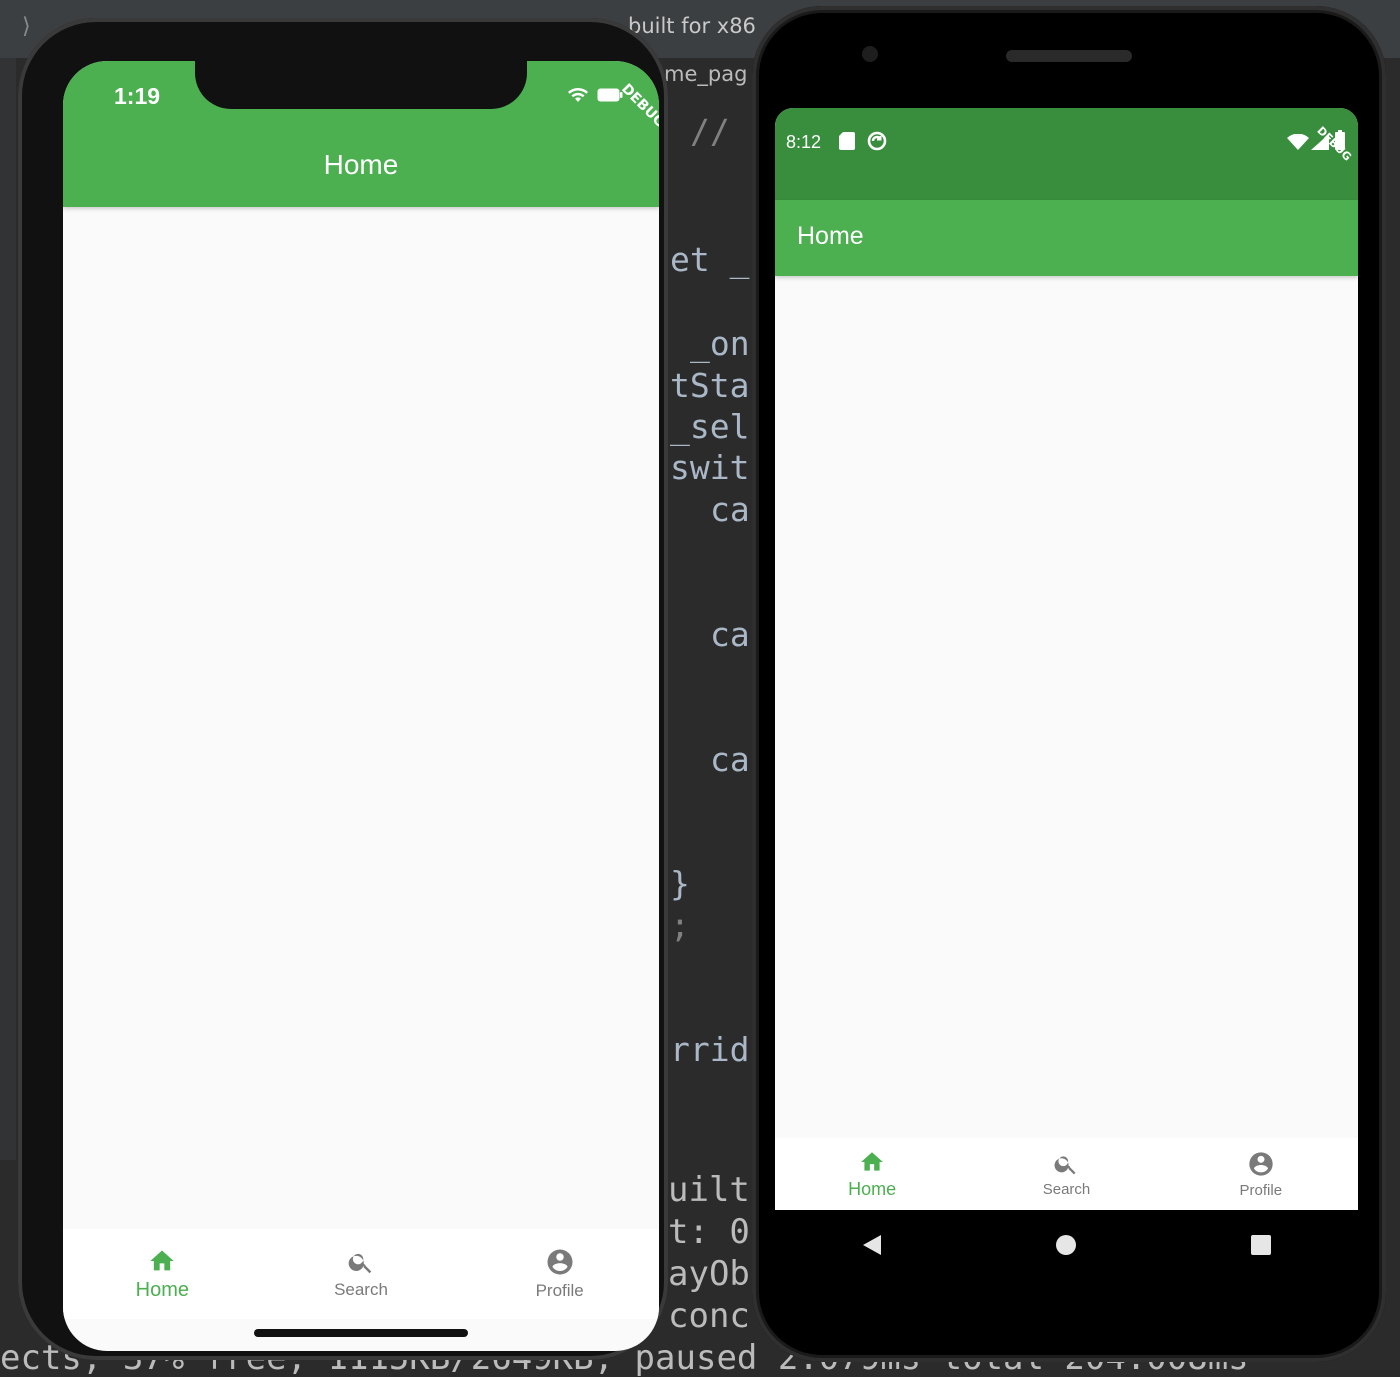  Describe the element at coordinates (578, 95) in the screenshot. I see `wifi-icon` at that location.